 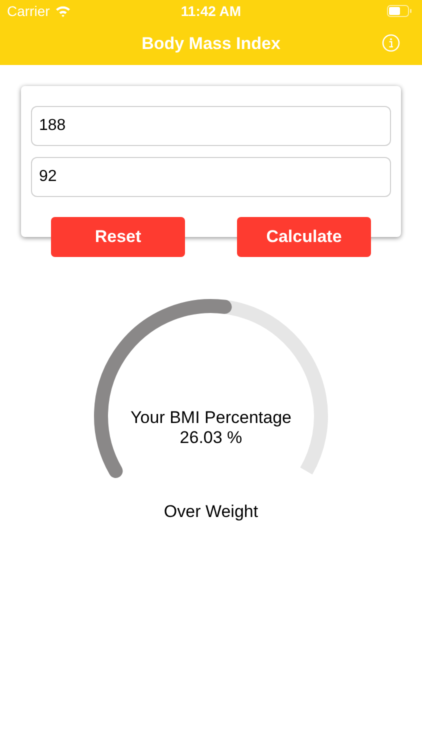 What do you see at coordinates (399, 11) in the screenshot?
I see `battery-icon` at bounding box center [399, 11].